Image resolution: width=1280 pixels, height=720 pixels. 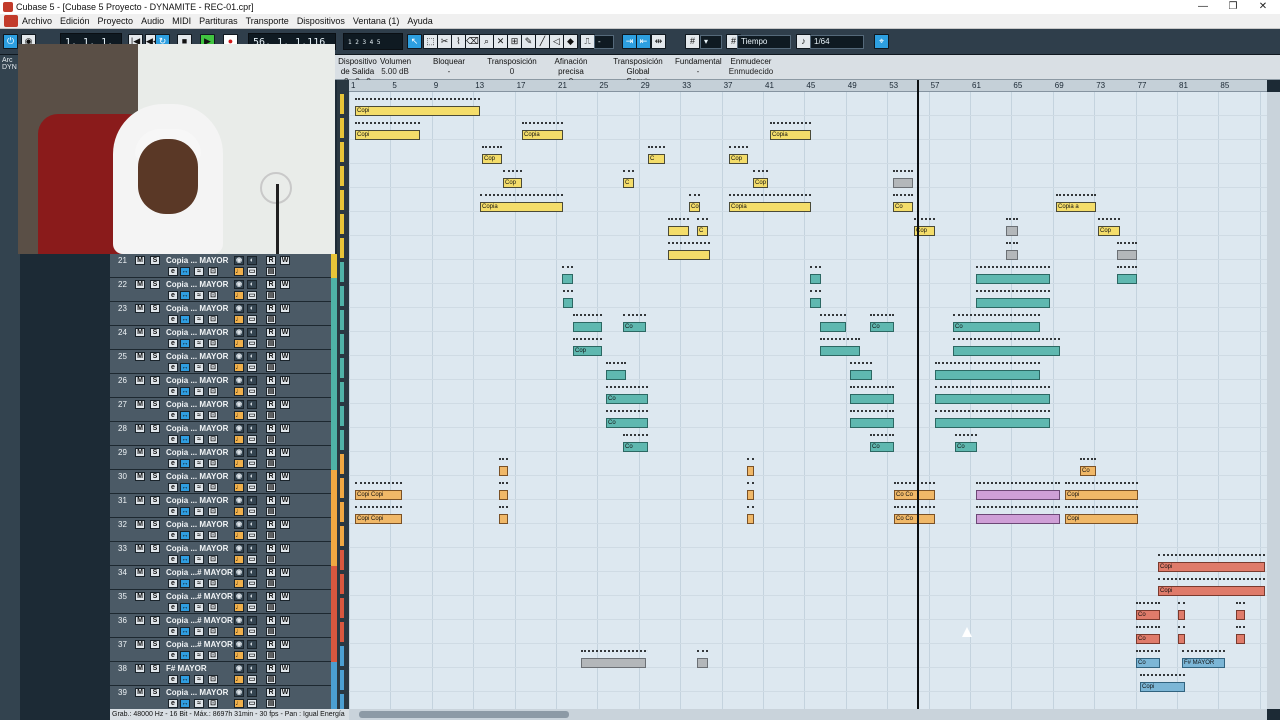 I want to click on track-row: 36 M S Copia ...# MAYOR ◉ ◐ R We ↔ ≈ ⊡ ♩ ▭ ▤, so click(x=223, y=626).